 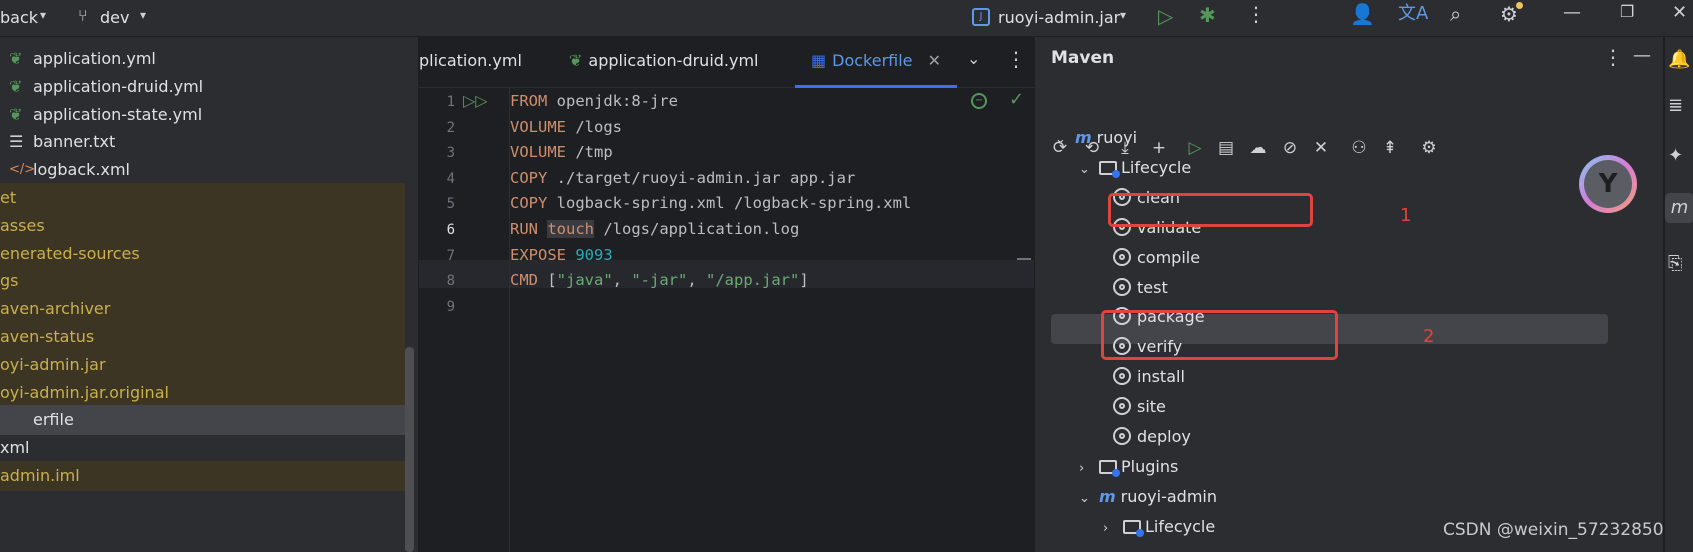 I want to click on run-config-icon: J, so click(x=981, y=17).